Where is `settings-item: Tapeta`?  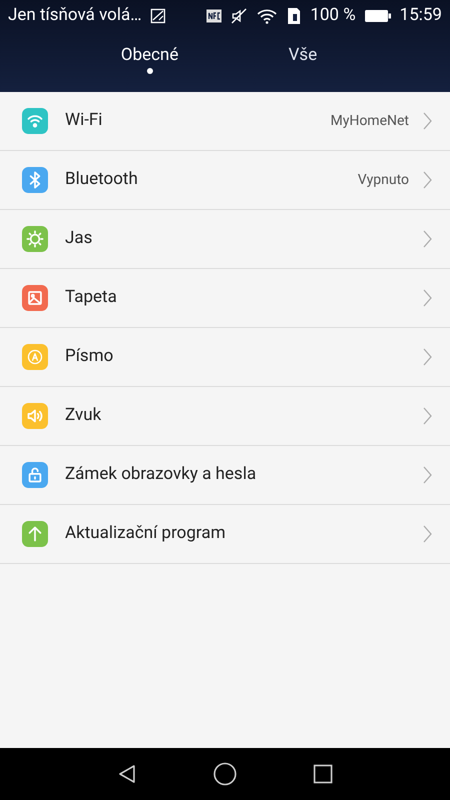
settings-item: Tapeta is located at coordinates (225, 298).